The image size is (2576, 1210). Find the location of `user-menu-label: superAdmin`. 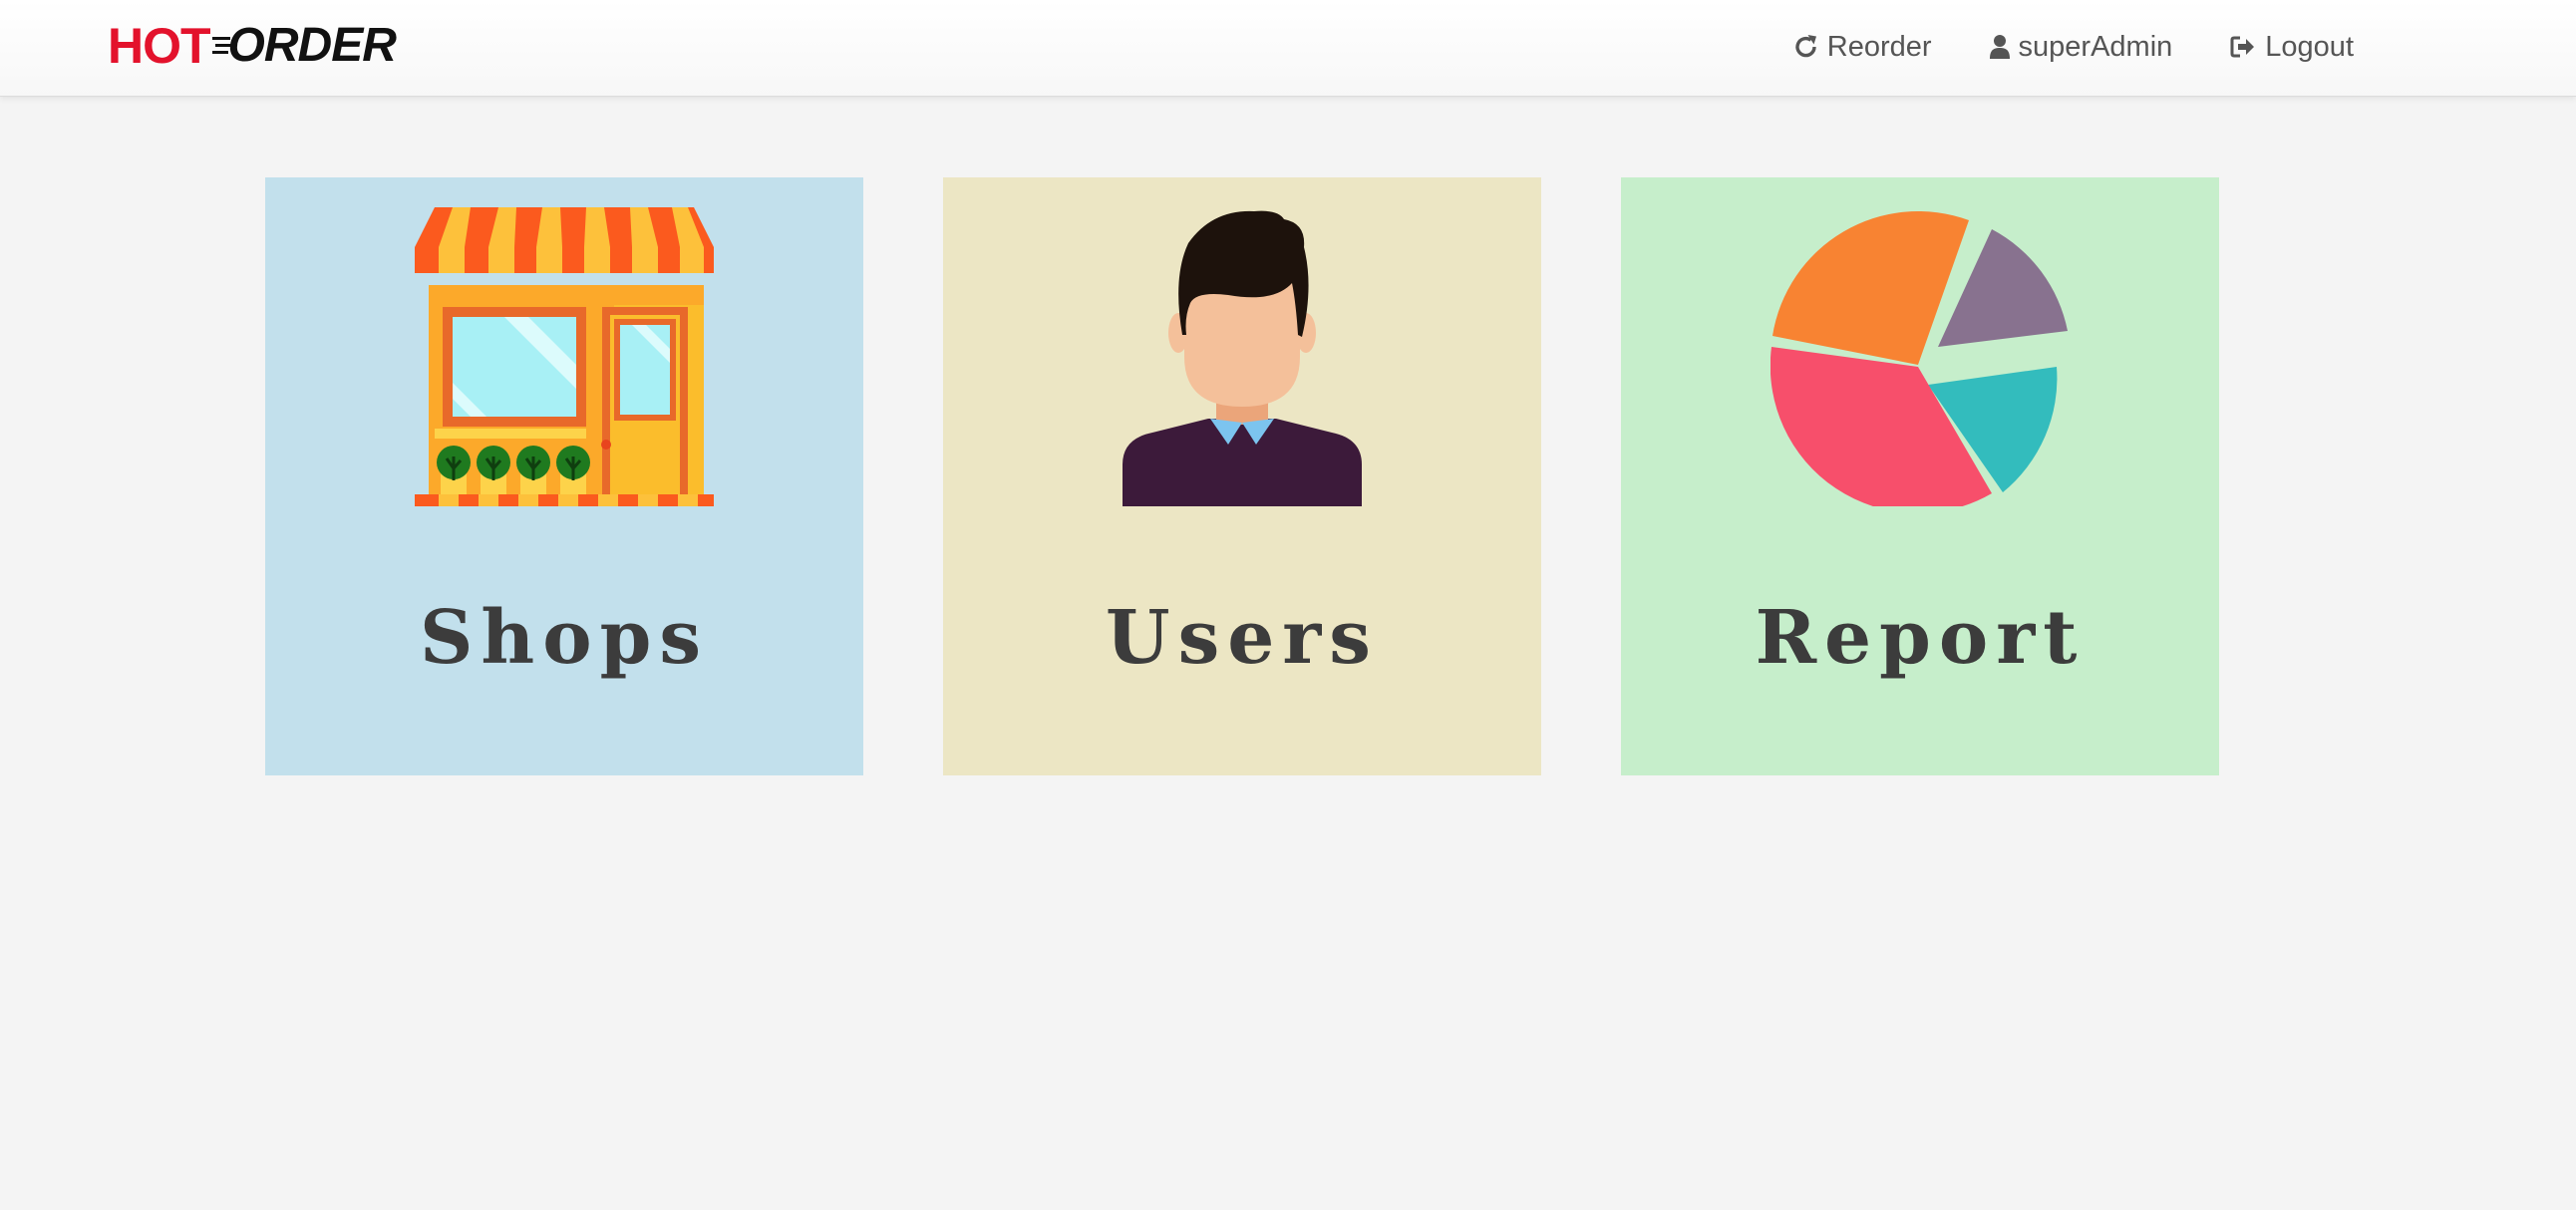

user-menu-label: superAdmin is located at coordinates (2095, 46).